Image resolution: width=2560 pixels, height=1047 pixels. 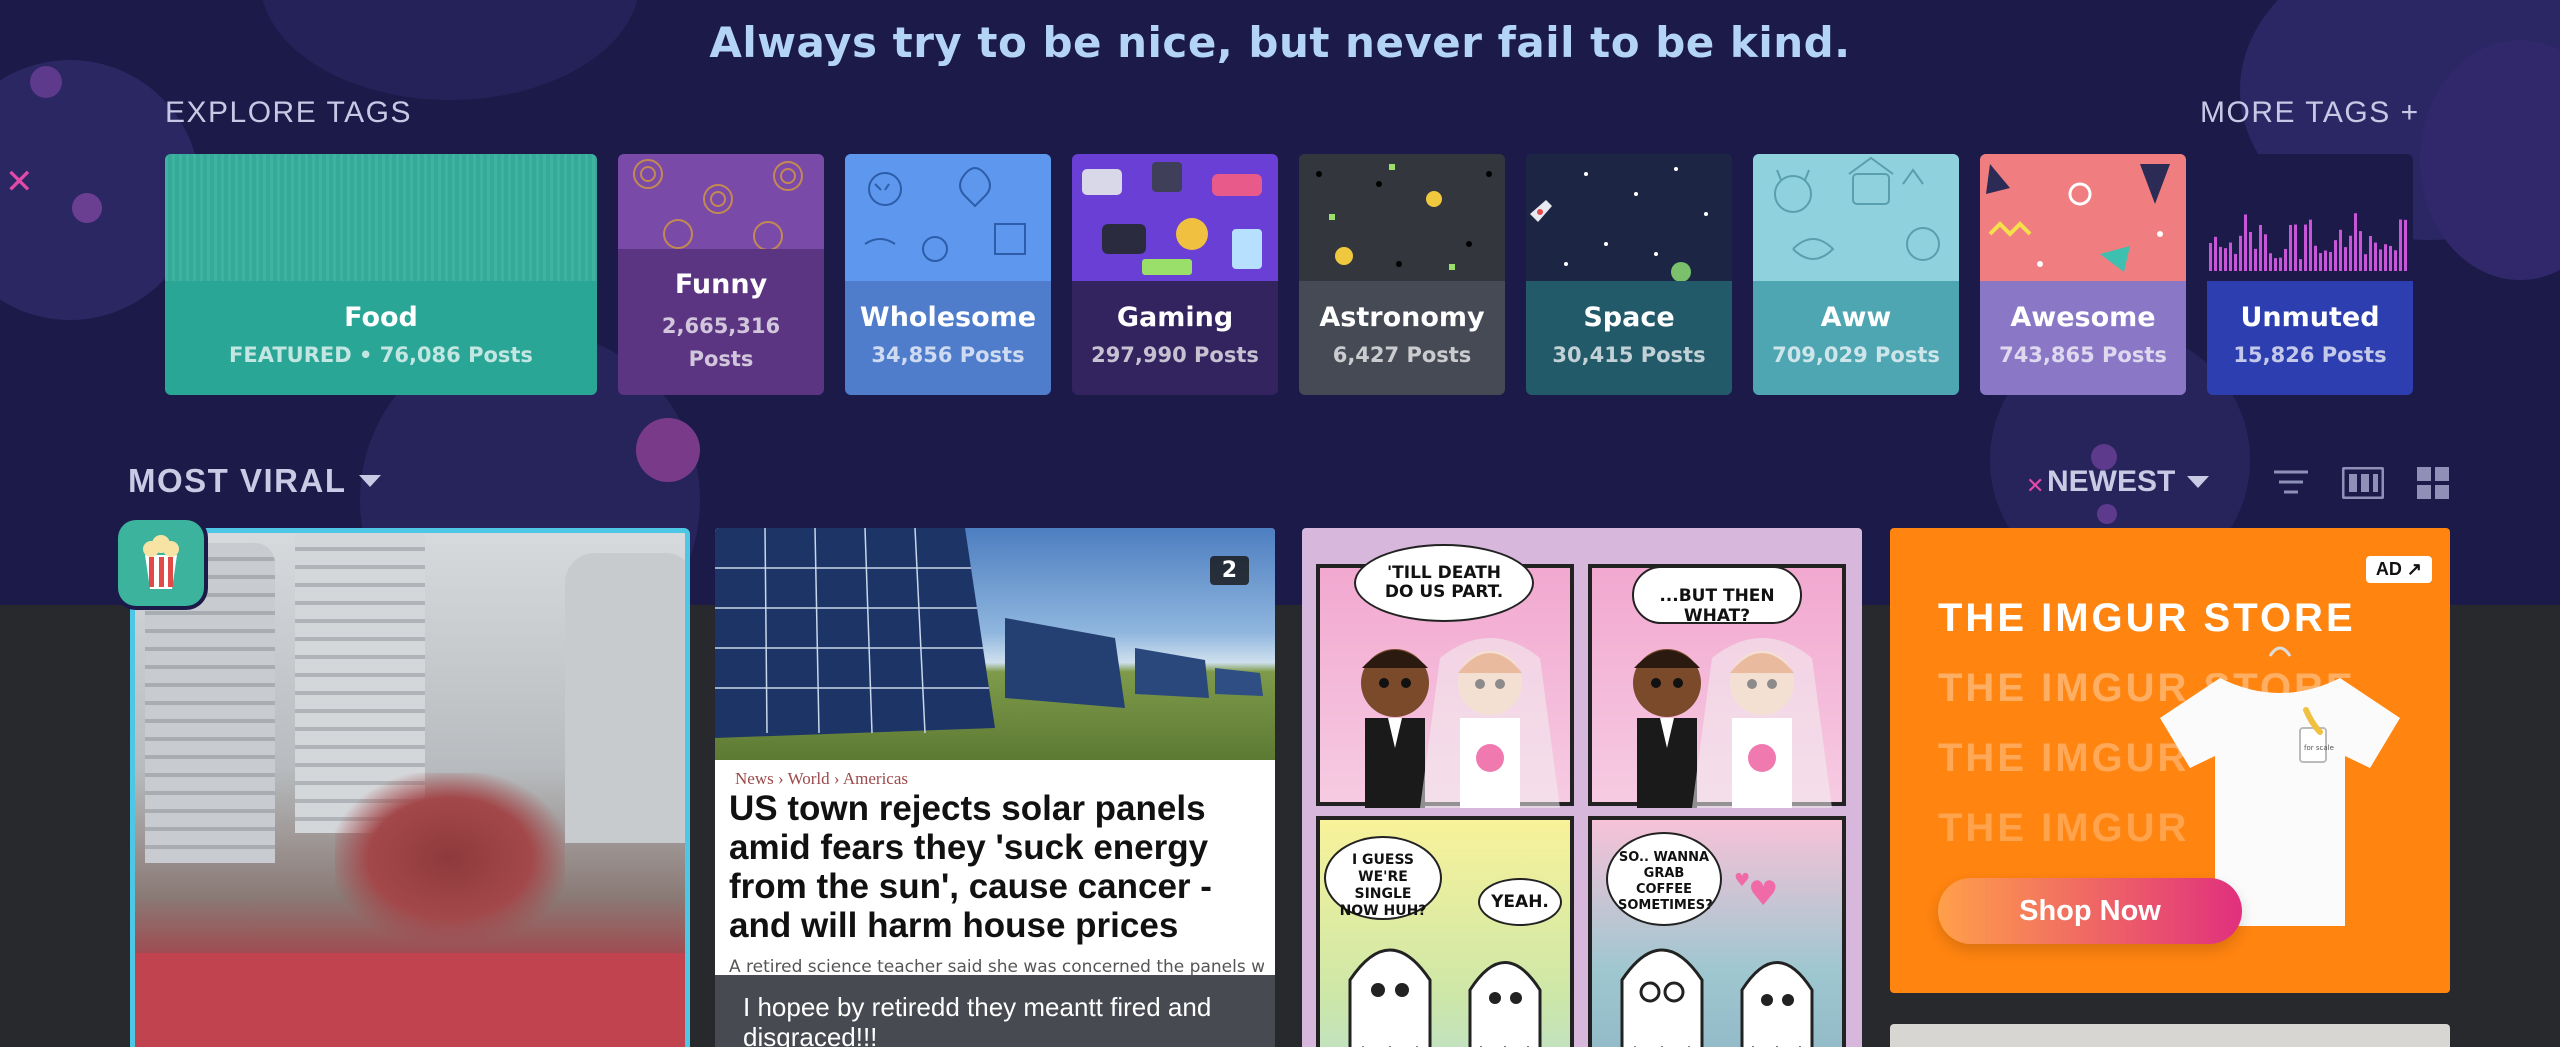 I want to click on uniform-grid-icon, so click(x=2363, y=483).